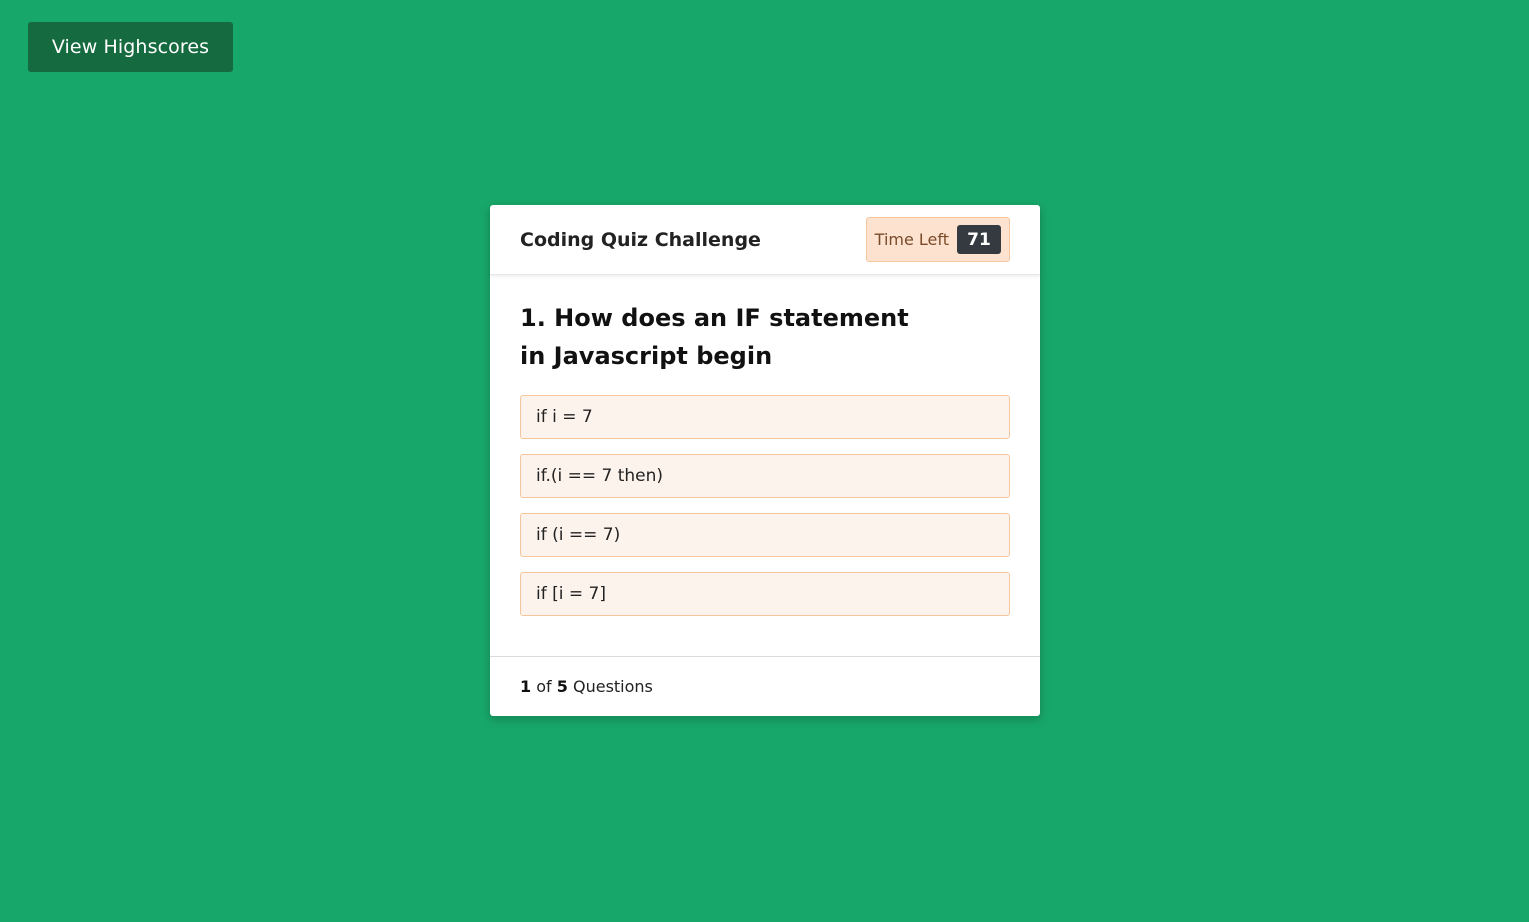 The height and width of the screenshot is (922, 1529). I want to click on timer-label: Time Left, so click(911, 239).